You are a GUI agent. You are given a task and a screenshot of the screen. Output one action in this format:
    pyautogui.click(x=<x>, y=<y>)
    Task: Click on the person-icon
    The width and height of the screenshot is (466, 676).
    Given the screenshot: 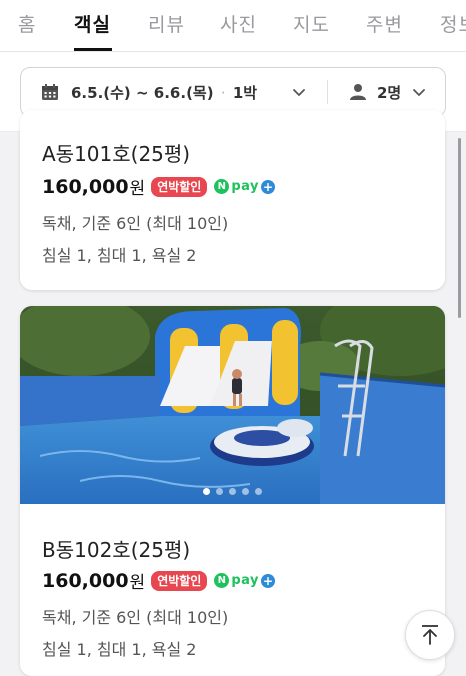 What is the action you would take?
    pyautogui.click(x=358, y=92)
    